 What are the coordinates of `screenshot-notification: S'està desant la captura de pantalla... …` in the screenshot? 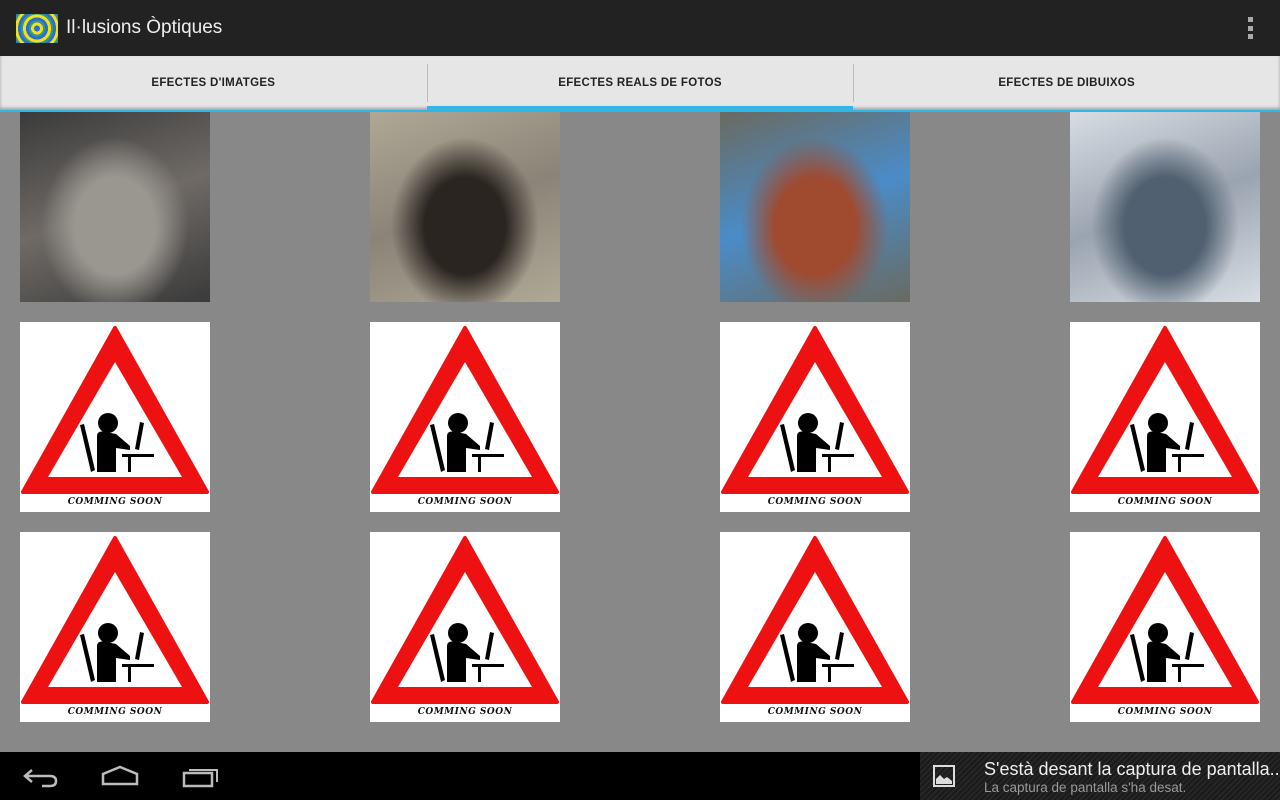 It's located at (1100, 776).